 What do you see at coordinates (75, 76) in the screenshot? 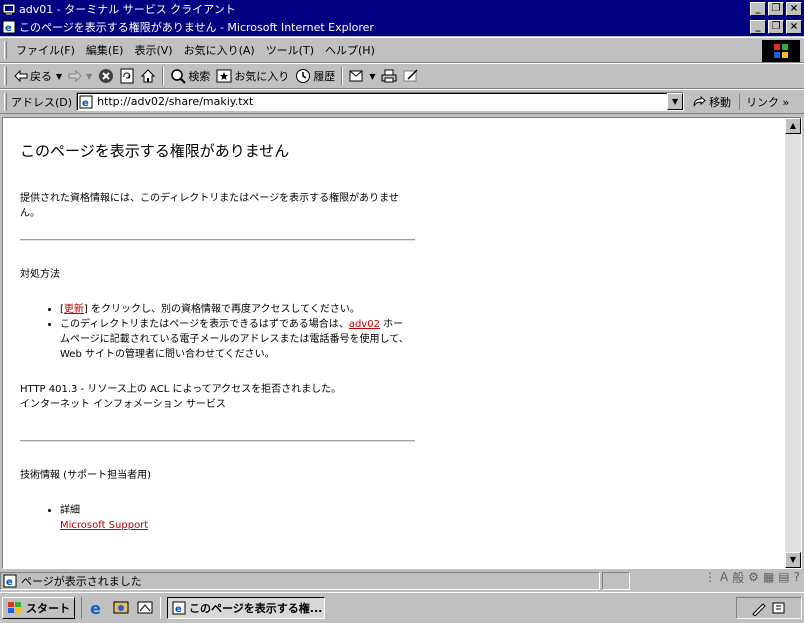
I see `forward-arrow-icon` at bounding box center [75, 76].